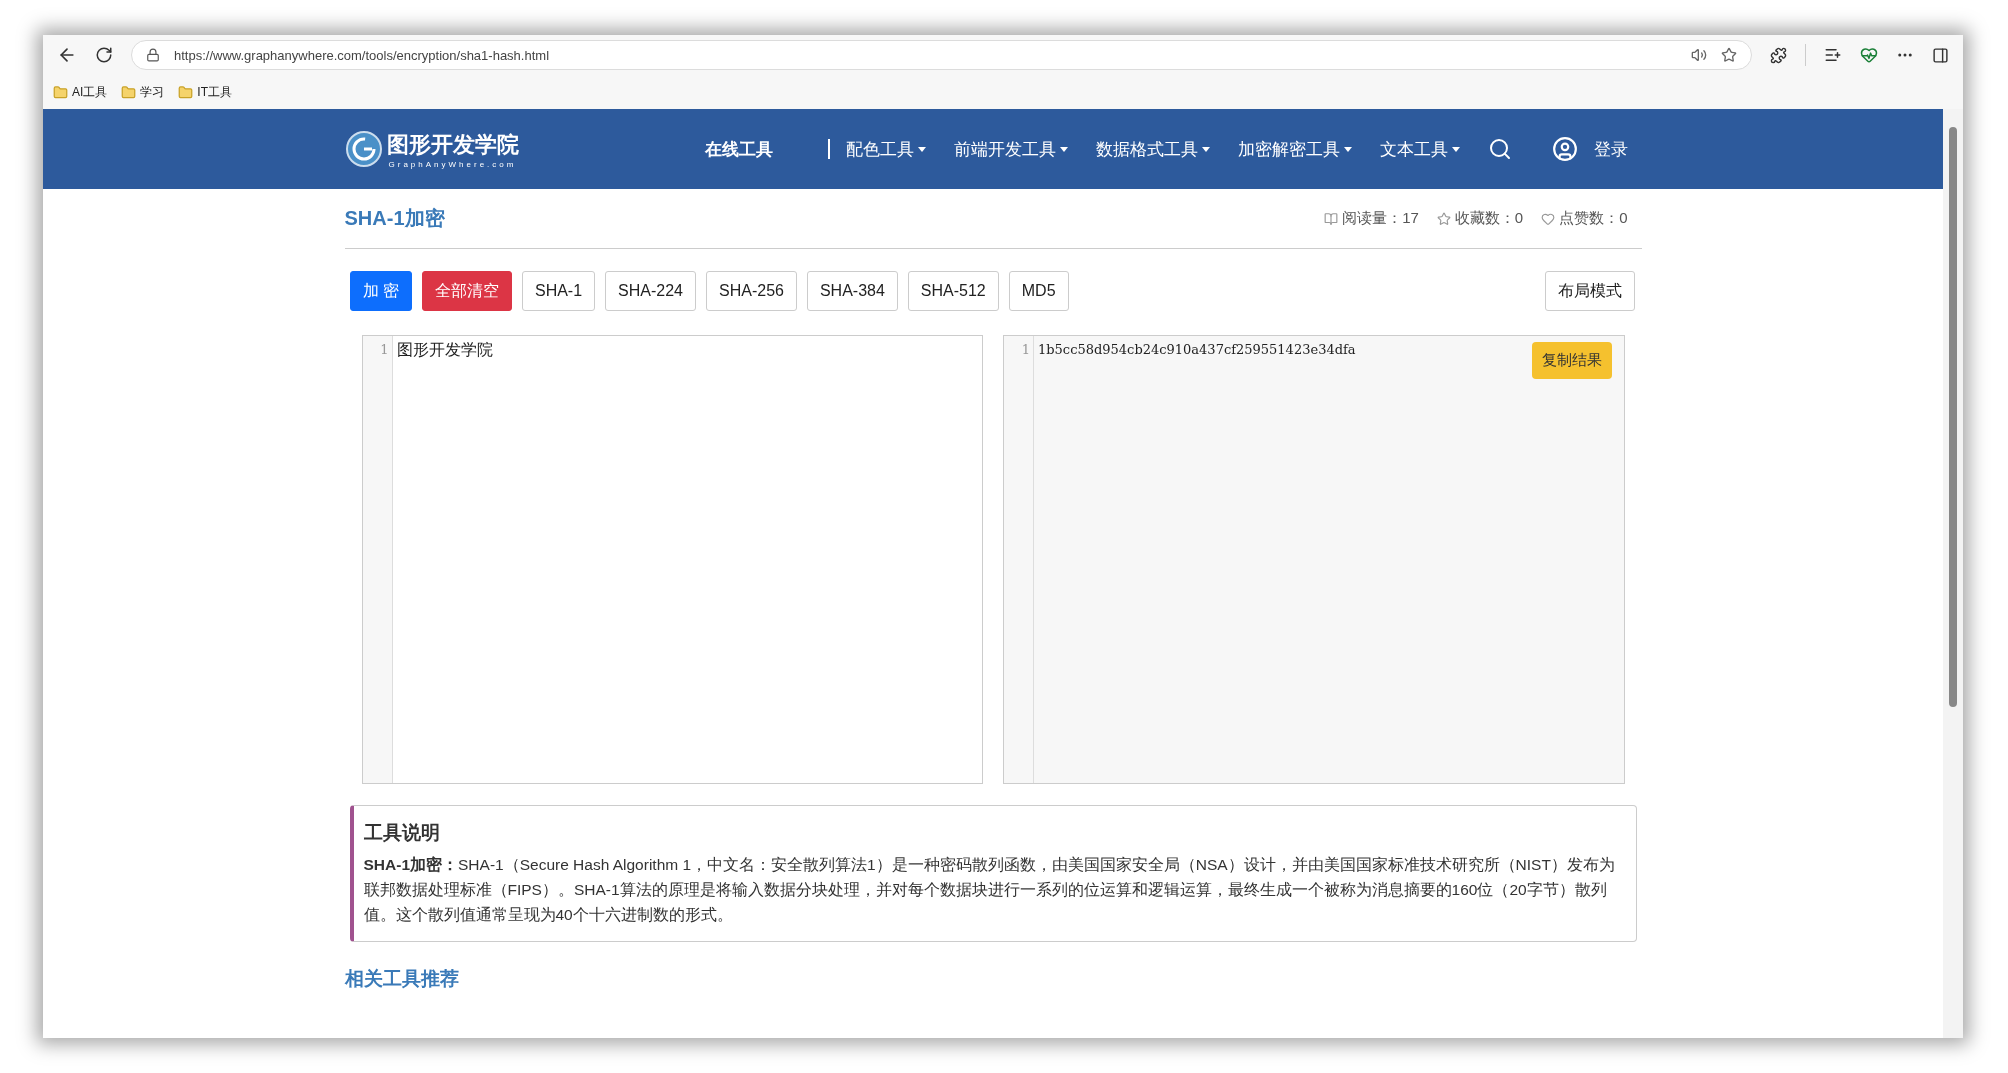  What do you see at coordinates (1589, 291) in the screenshot?
I see `layout-button: 布局模式` at bounding box center [1589, 291].